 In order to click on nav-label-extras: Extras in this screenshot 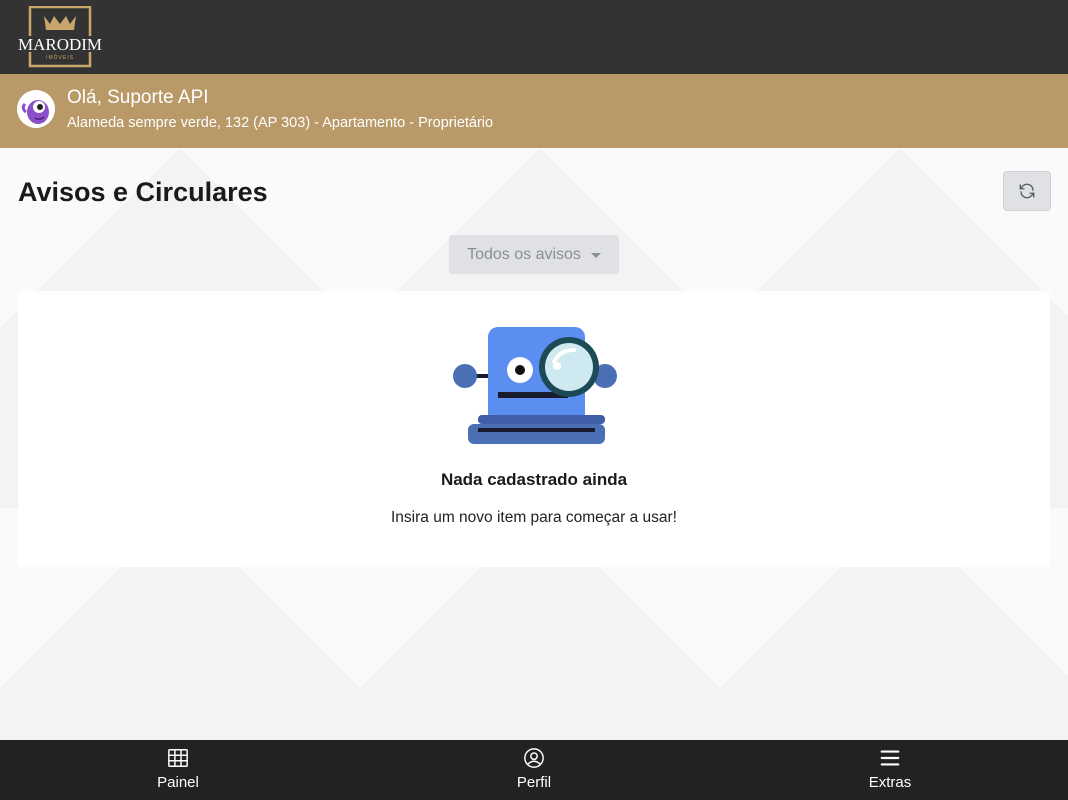, I will do `click(890, 782)`.